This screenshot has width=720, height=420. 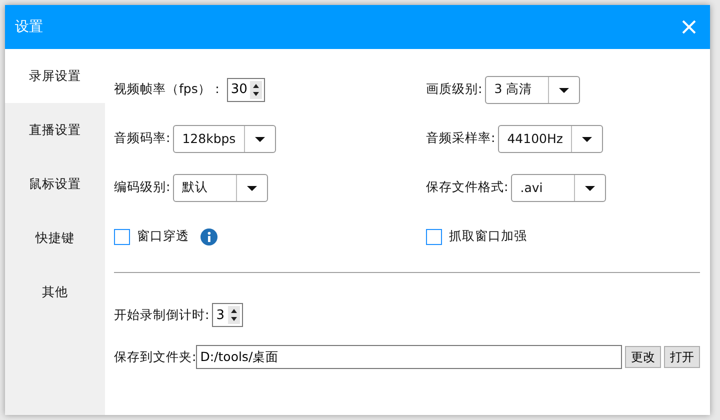 What do you see at coordinates (155, 357) in the screenshot?
I see `field-label: 保存到文件夹:` at bounding box center [155, 357].